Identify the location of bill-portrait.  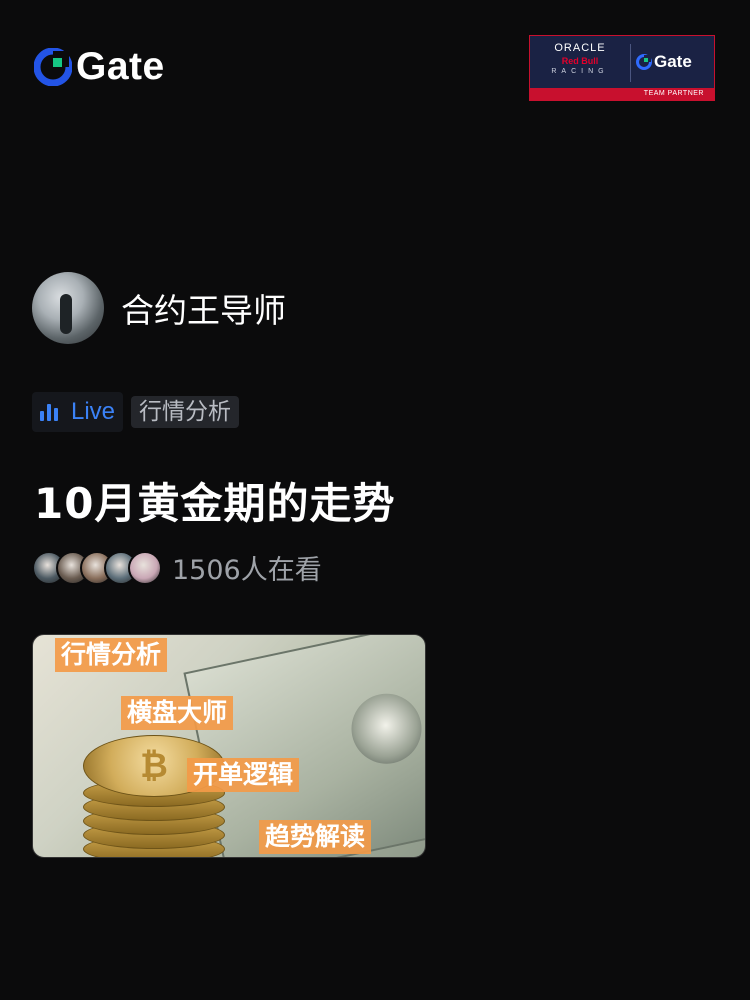
(384, 729).